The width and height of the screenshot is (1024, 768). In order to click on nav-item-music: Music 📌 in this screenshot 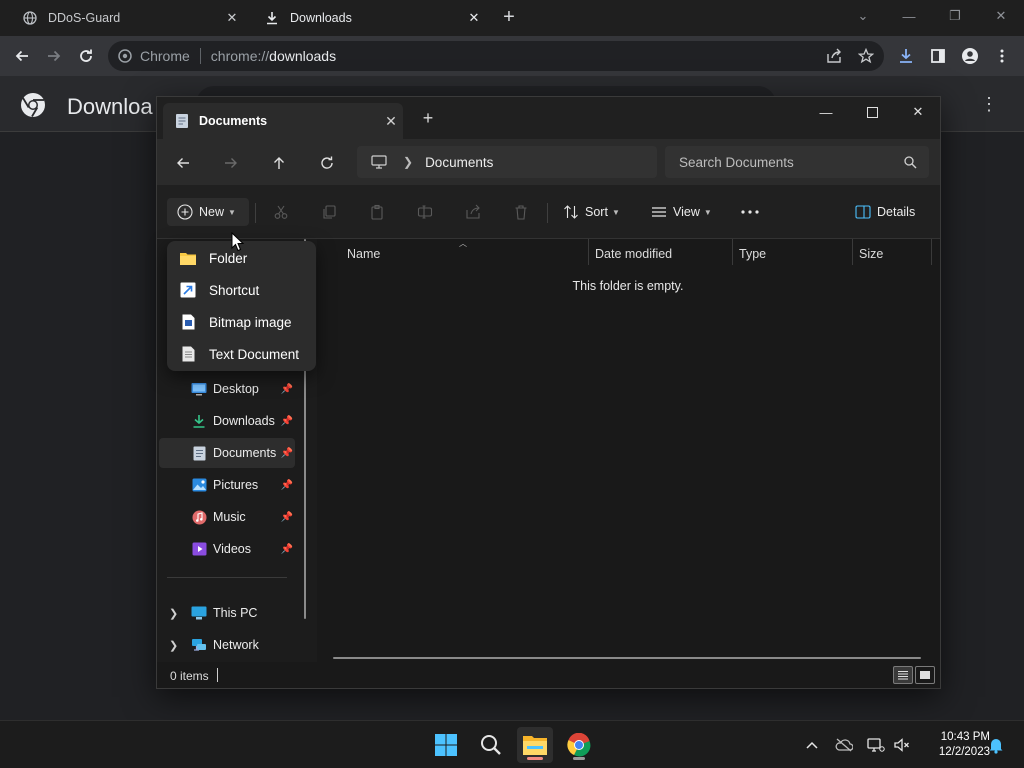, I will do `click(227, 517)`.